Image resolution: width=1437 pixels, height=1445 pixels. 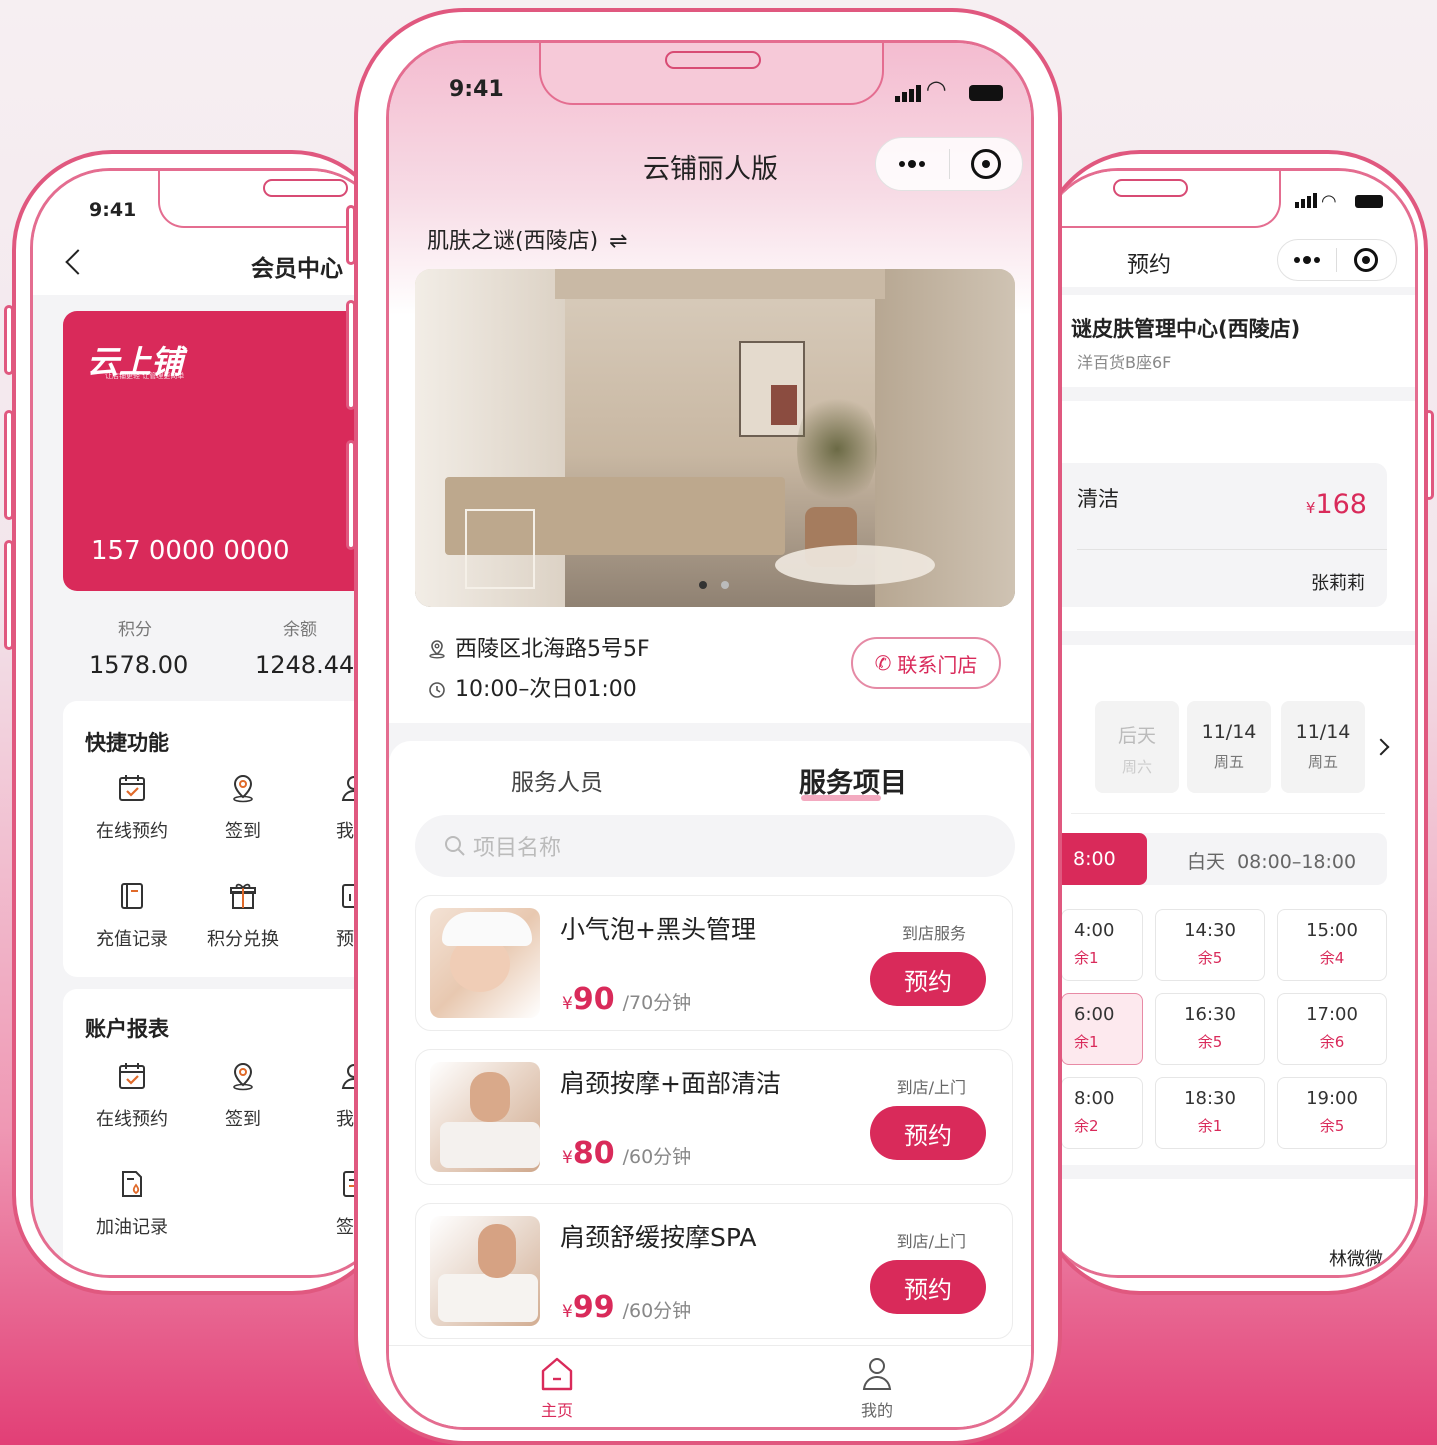 What do you see at coordinates (132, 1204) in the screenshot?
I see `report-fuel-records: 加油记录` at bounding box center [132, 1204].